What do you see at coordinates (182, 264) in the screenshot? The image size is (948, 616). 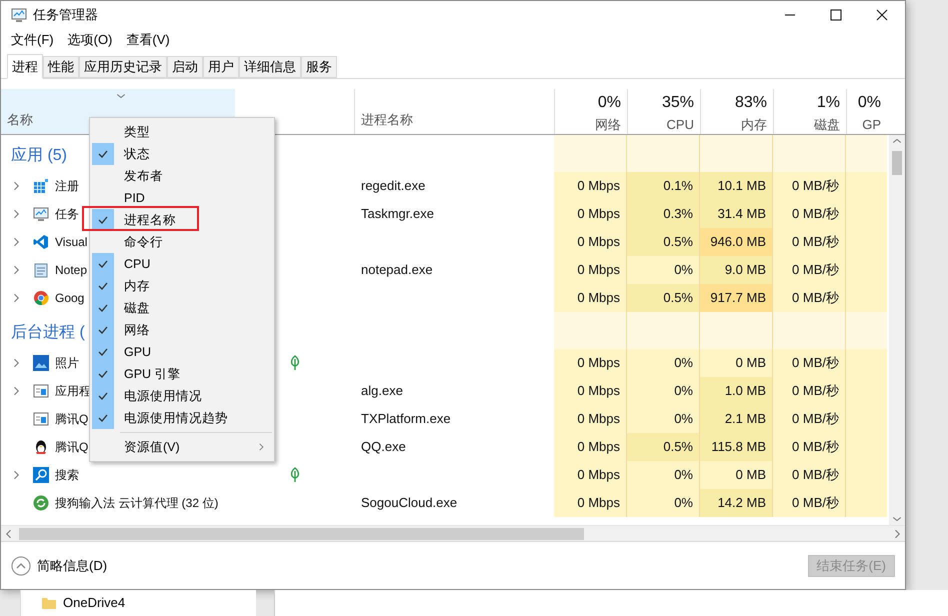 I see `menu-option: CPU` at bounding box center [182, 264].